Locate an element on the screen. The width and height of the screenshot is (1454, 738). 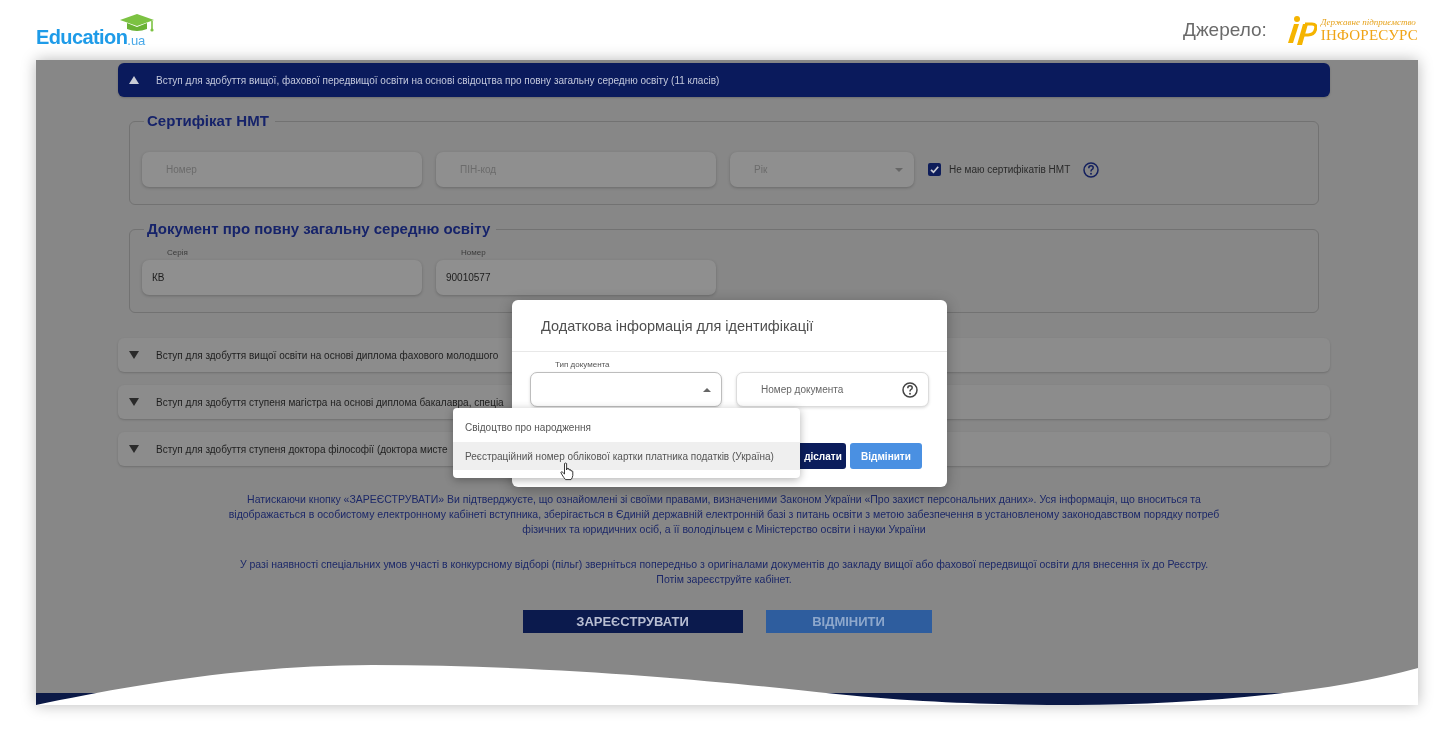
checkbox-label: Не маю сертифікатів НМТ is located at coordinates (1010, 169).